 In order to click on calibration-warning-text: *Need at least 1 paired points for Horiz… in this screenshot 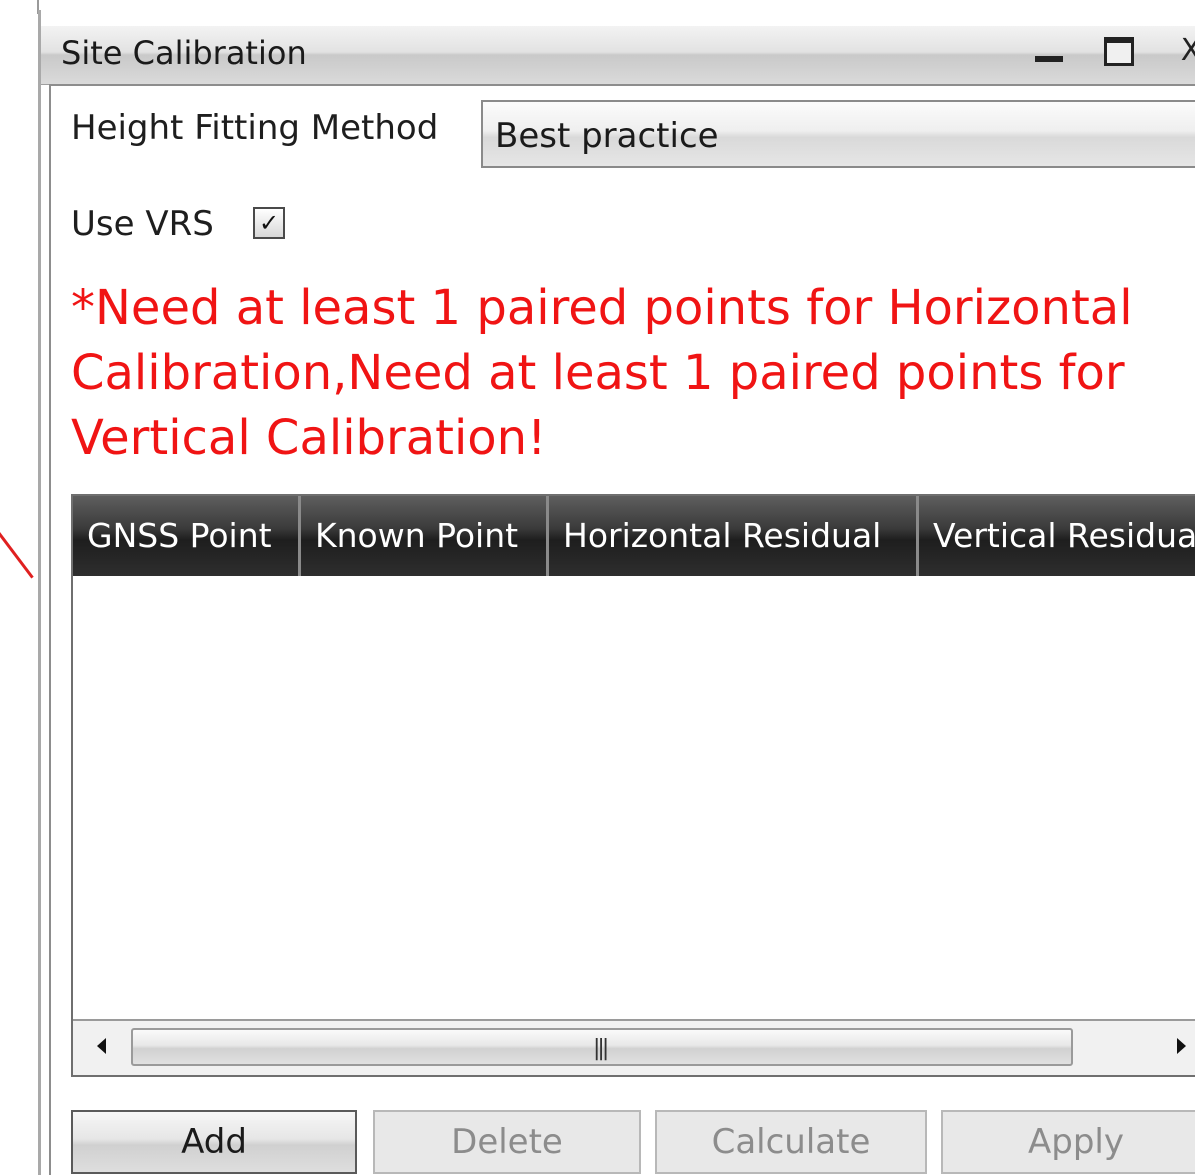, I will do `click(602, 373)`.